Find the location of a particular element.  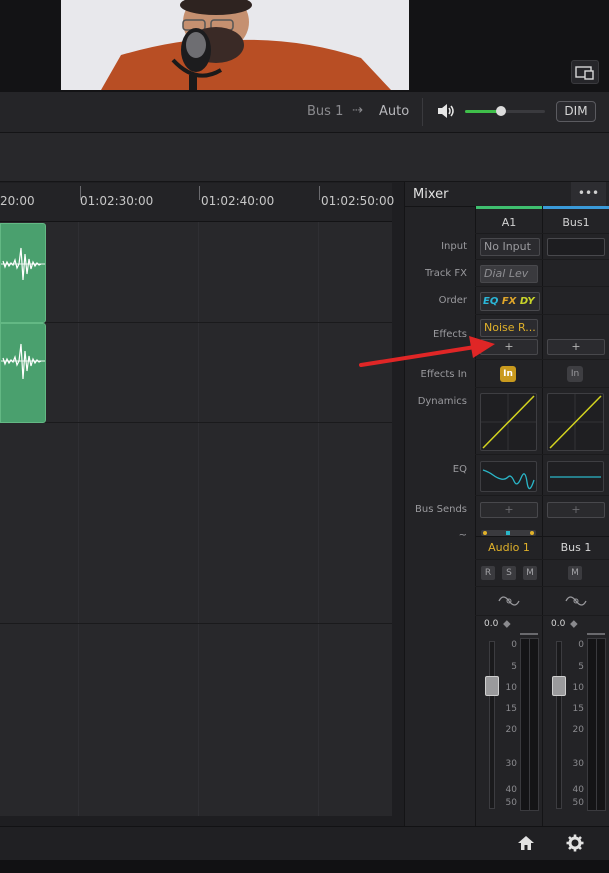

monitor-volume-slider is located at coordinates (505, 111).